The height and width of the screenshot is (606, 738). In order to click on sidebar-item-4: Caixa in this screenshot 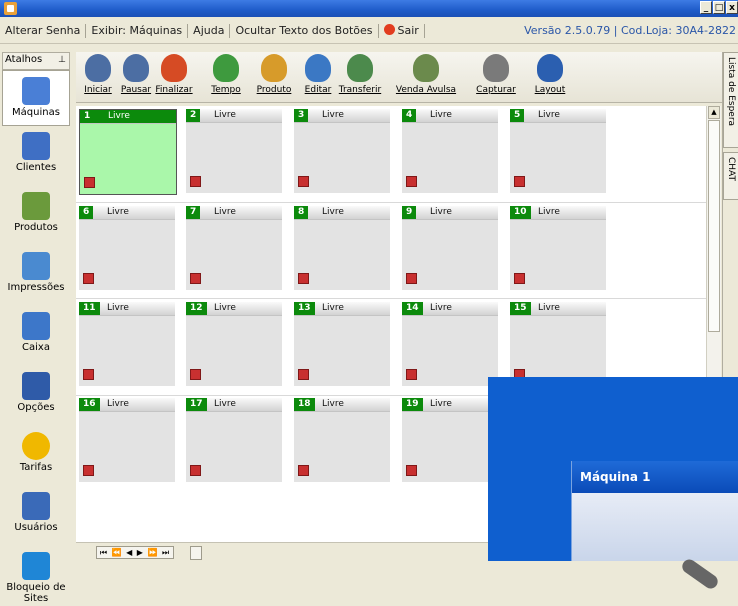, I will do `click(36, 339)`.